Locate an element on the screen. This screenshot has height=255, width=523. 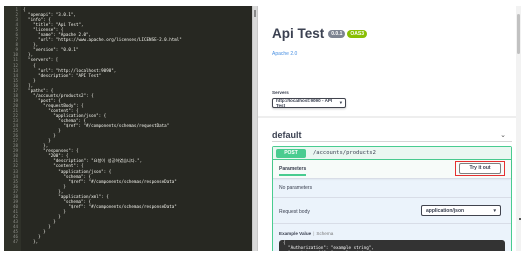
try-it-out-button: Try it out is located at coordinates (480, 168).